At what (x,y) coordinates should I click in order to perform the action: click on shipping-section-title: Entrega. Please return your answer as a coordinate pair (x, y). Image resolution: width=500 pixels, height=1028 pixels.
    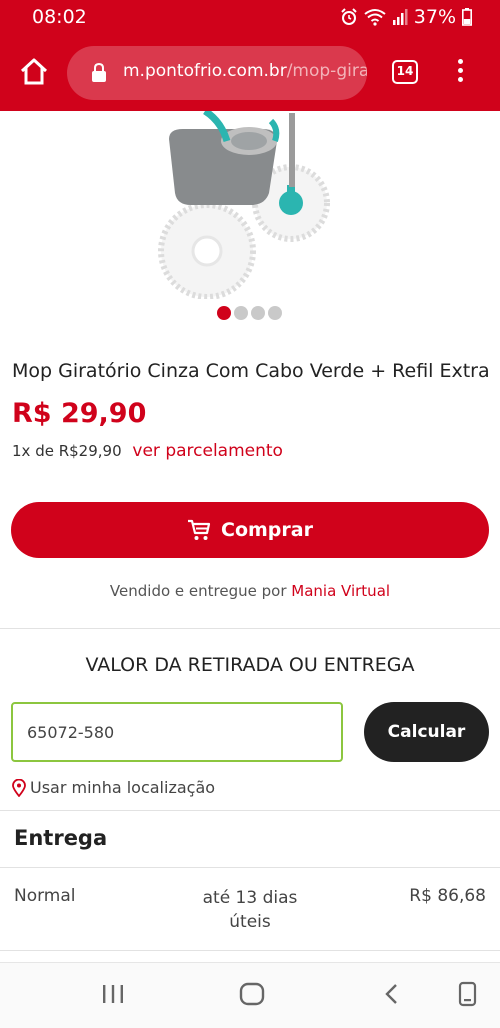
    Looking at the image, I should click on (61, 838).